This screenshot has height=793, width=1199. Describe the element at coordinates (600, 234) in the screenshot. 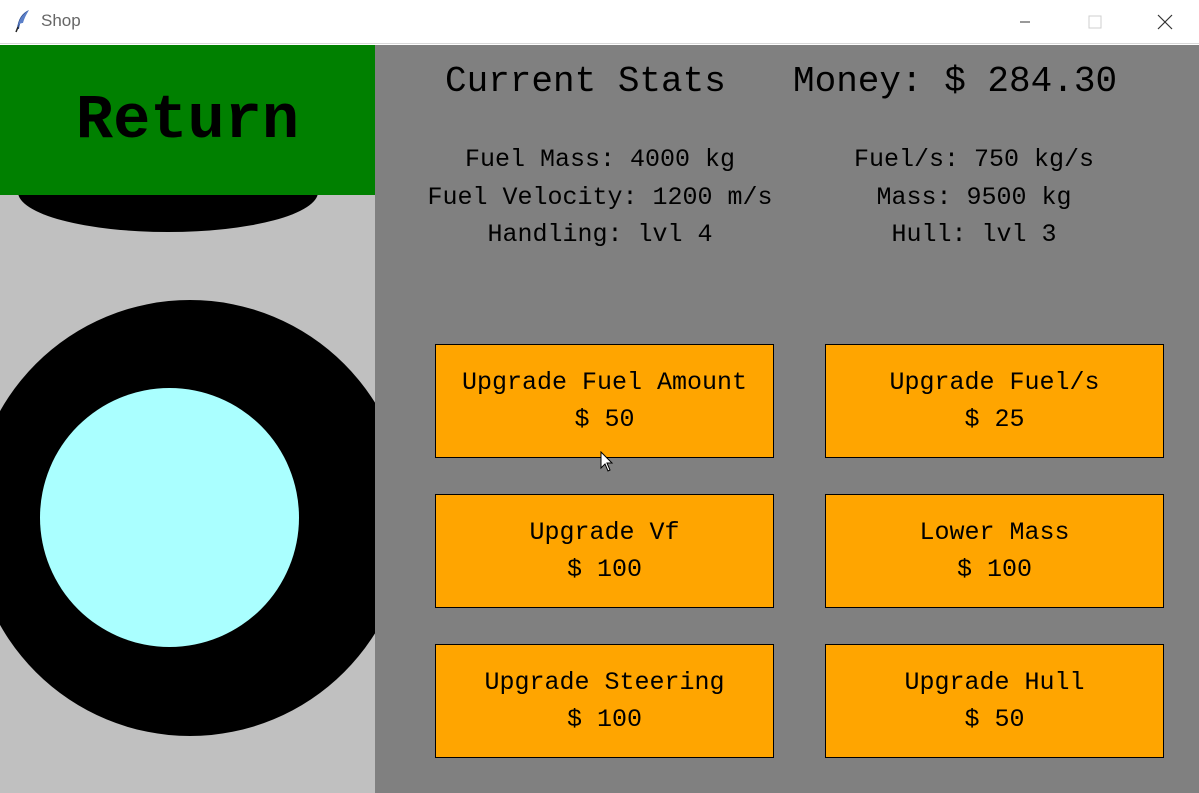

I see `stat-handling: Handling: lvl 4` at that location.